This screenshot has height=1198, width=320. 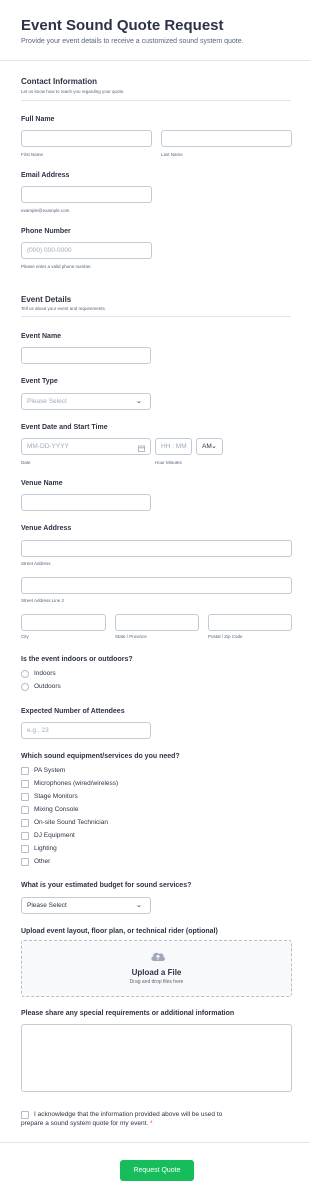 What do you see at coordinates (45, 848) in the screenshot?
I see `equipment-option-label: Lighting` at bounding box center [45, 848].